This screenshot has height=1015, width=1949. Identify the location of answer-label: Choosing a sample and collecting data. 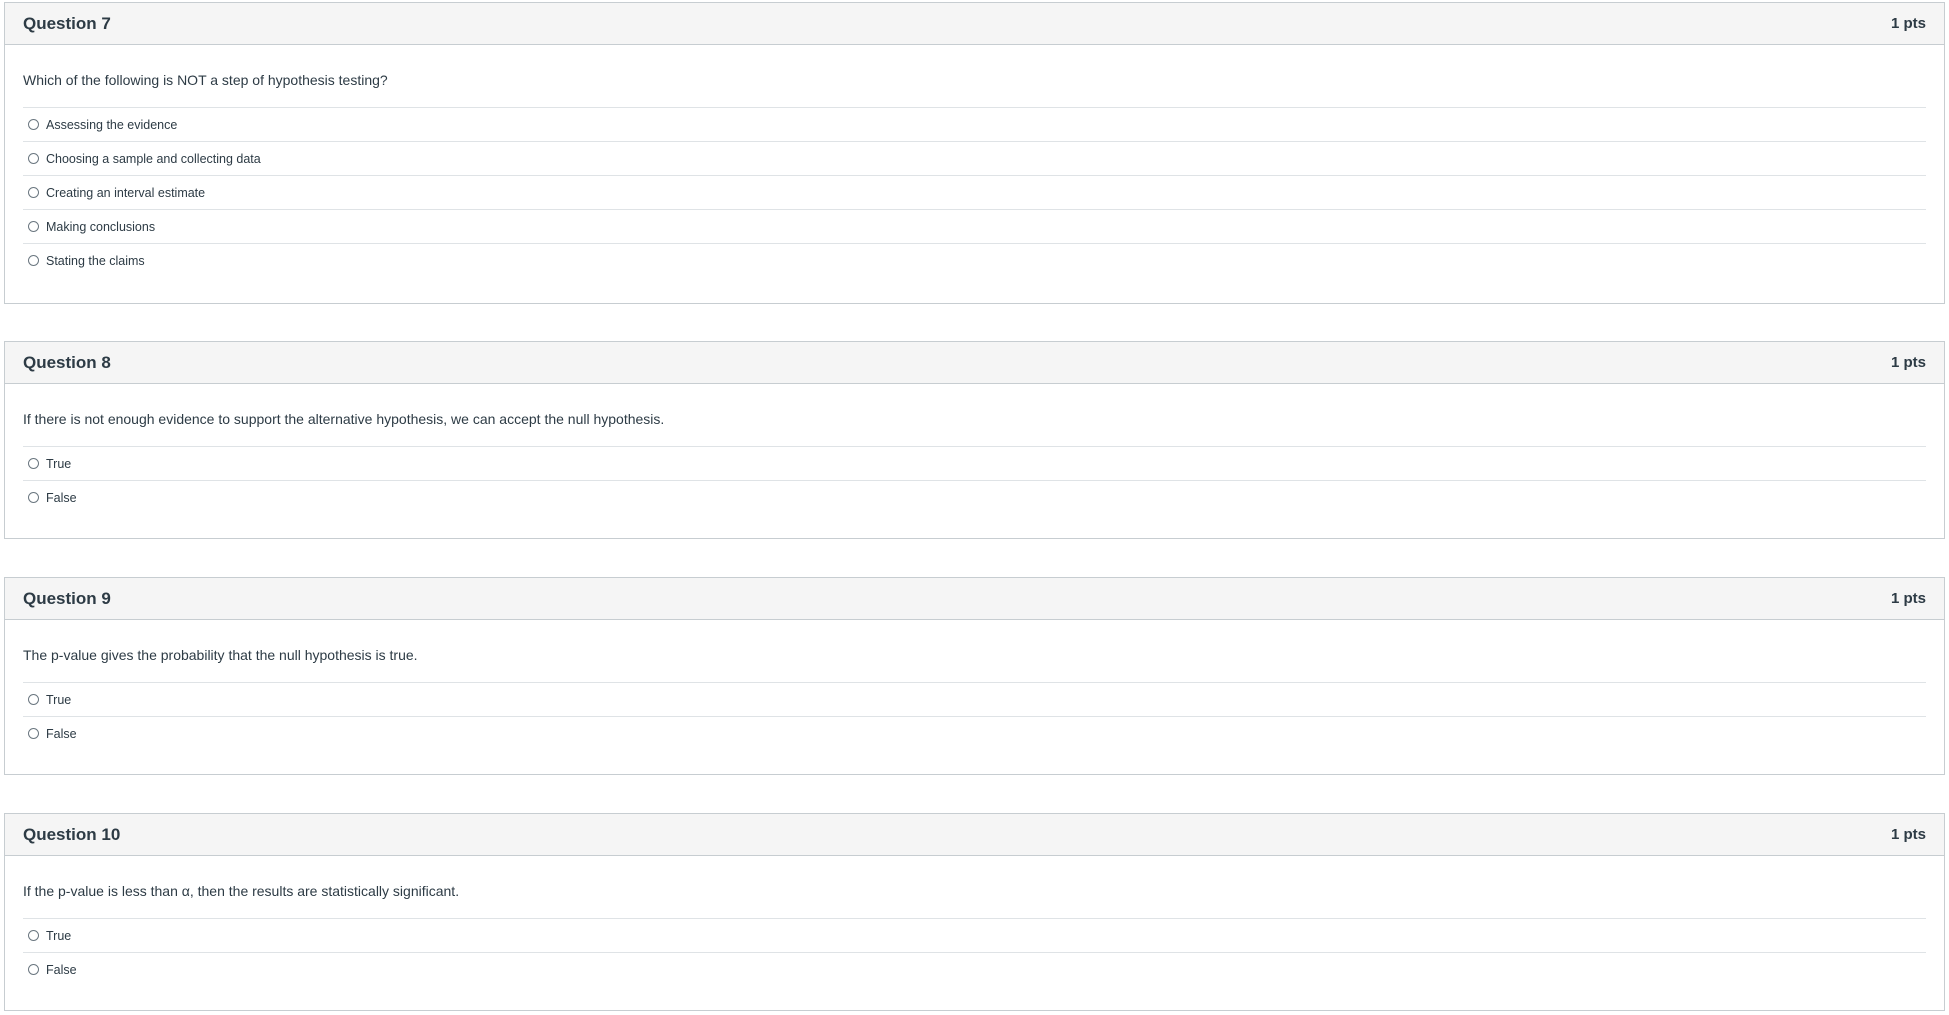
(153, 158).